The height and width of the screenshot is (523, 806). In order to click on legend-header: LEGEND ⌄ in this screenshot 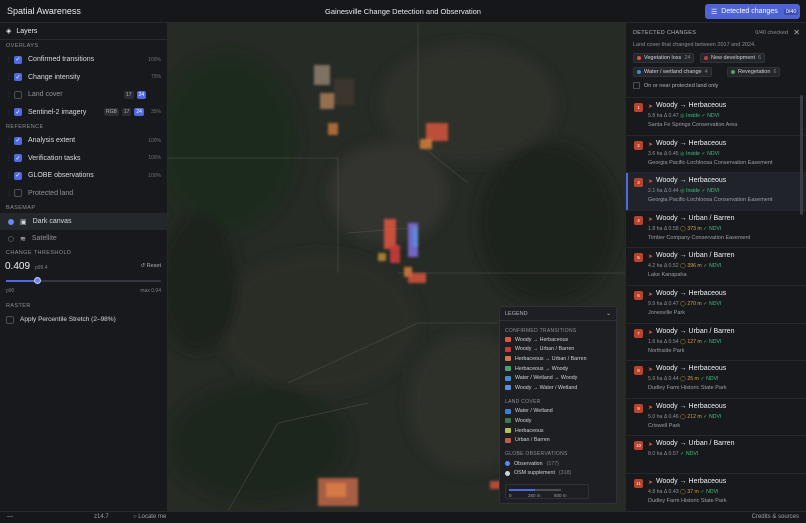, I will do `click(558, 314)`.